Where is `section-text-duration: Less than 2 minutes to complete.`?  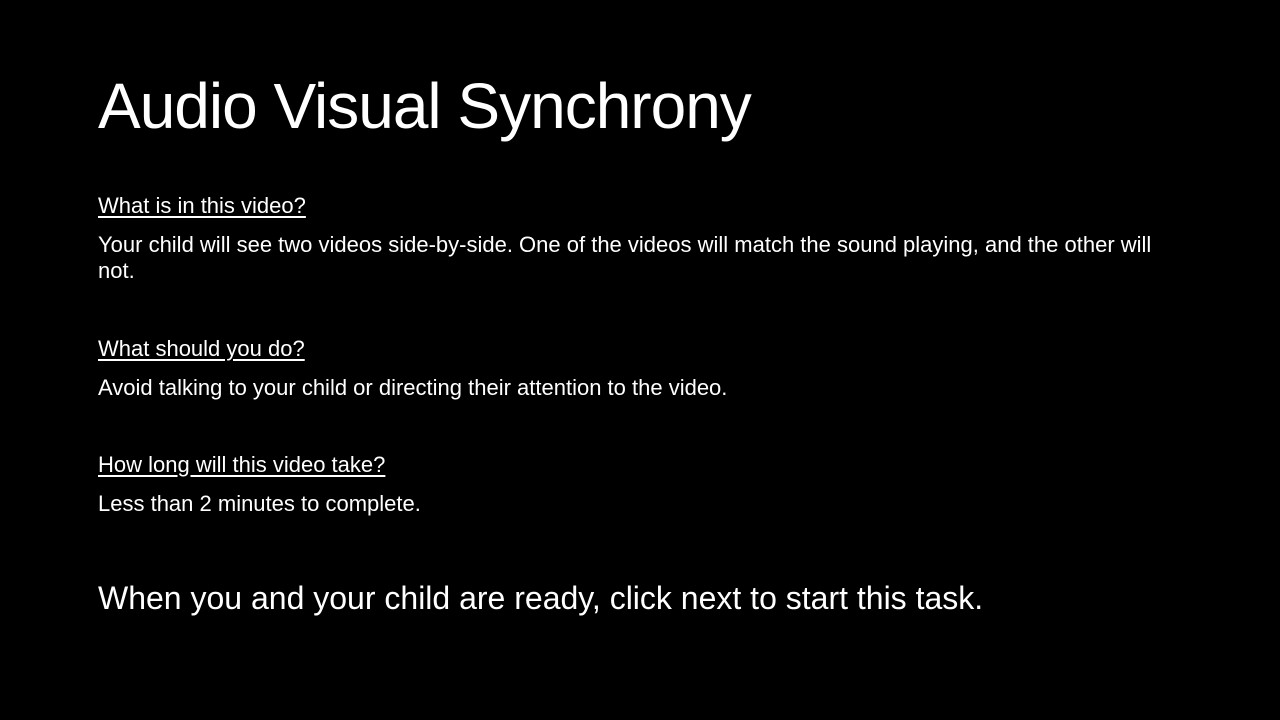 section-text-duration: Less than 2 minutes to complete. is located at coordinates (259, 503).